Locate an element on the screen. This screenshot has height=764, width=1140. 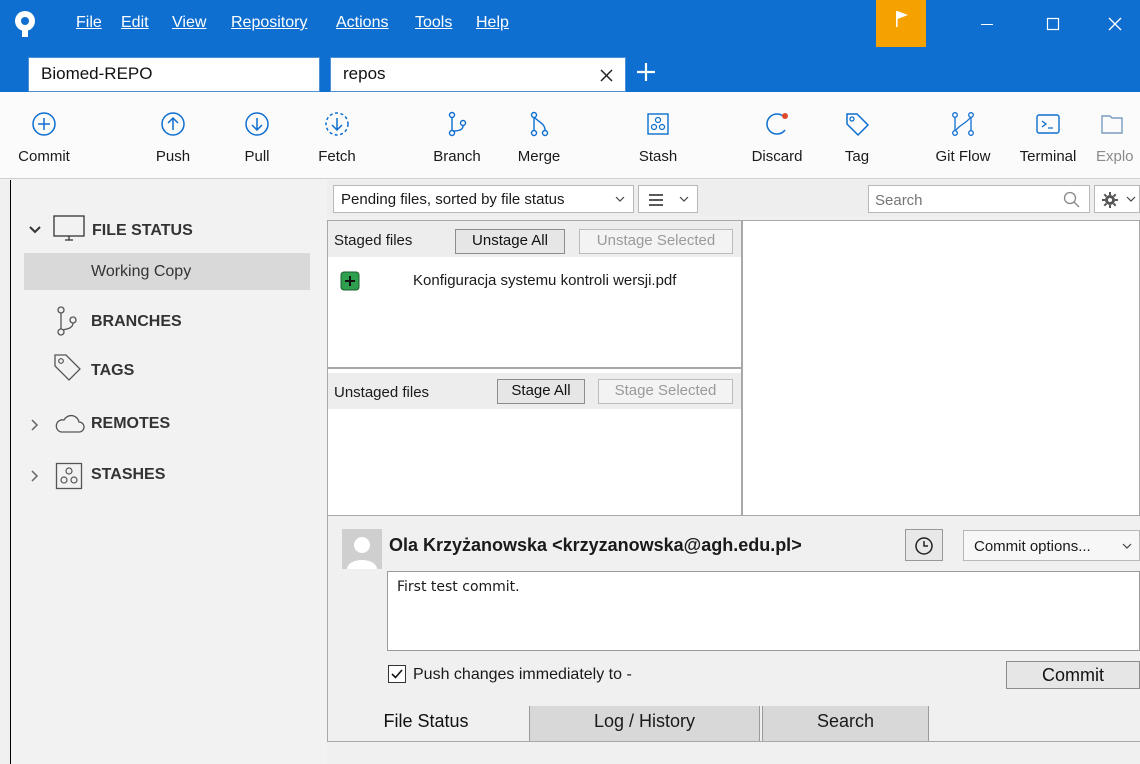
stage-all-button: Stage All is located at coordinates (541, 391).